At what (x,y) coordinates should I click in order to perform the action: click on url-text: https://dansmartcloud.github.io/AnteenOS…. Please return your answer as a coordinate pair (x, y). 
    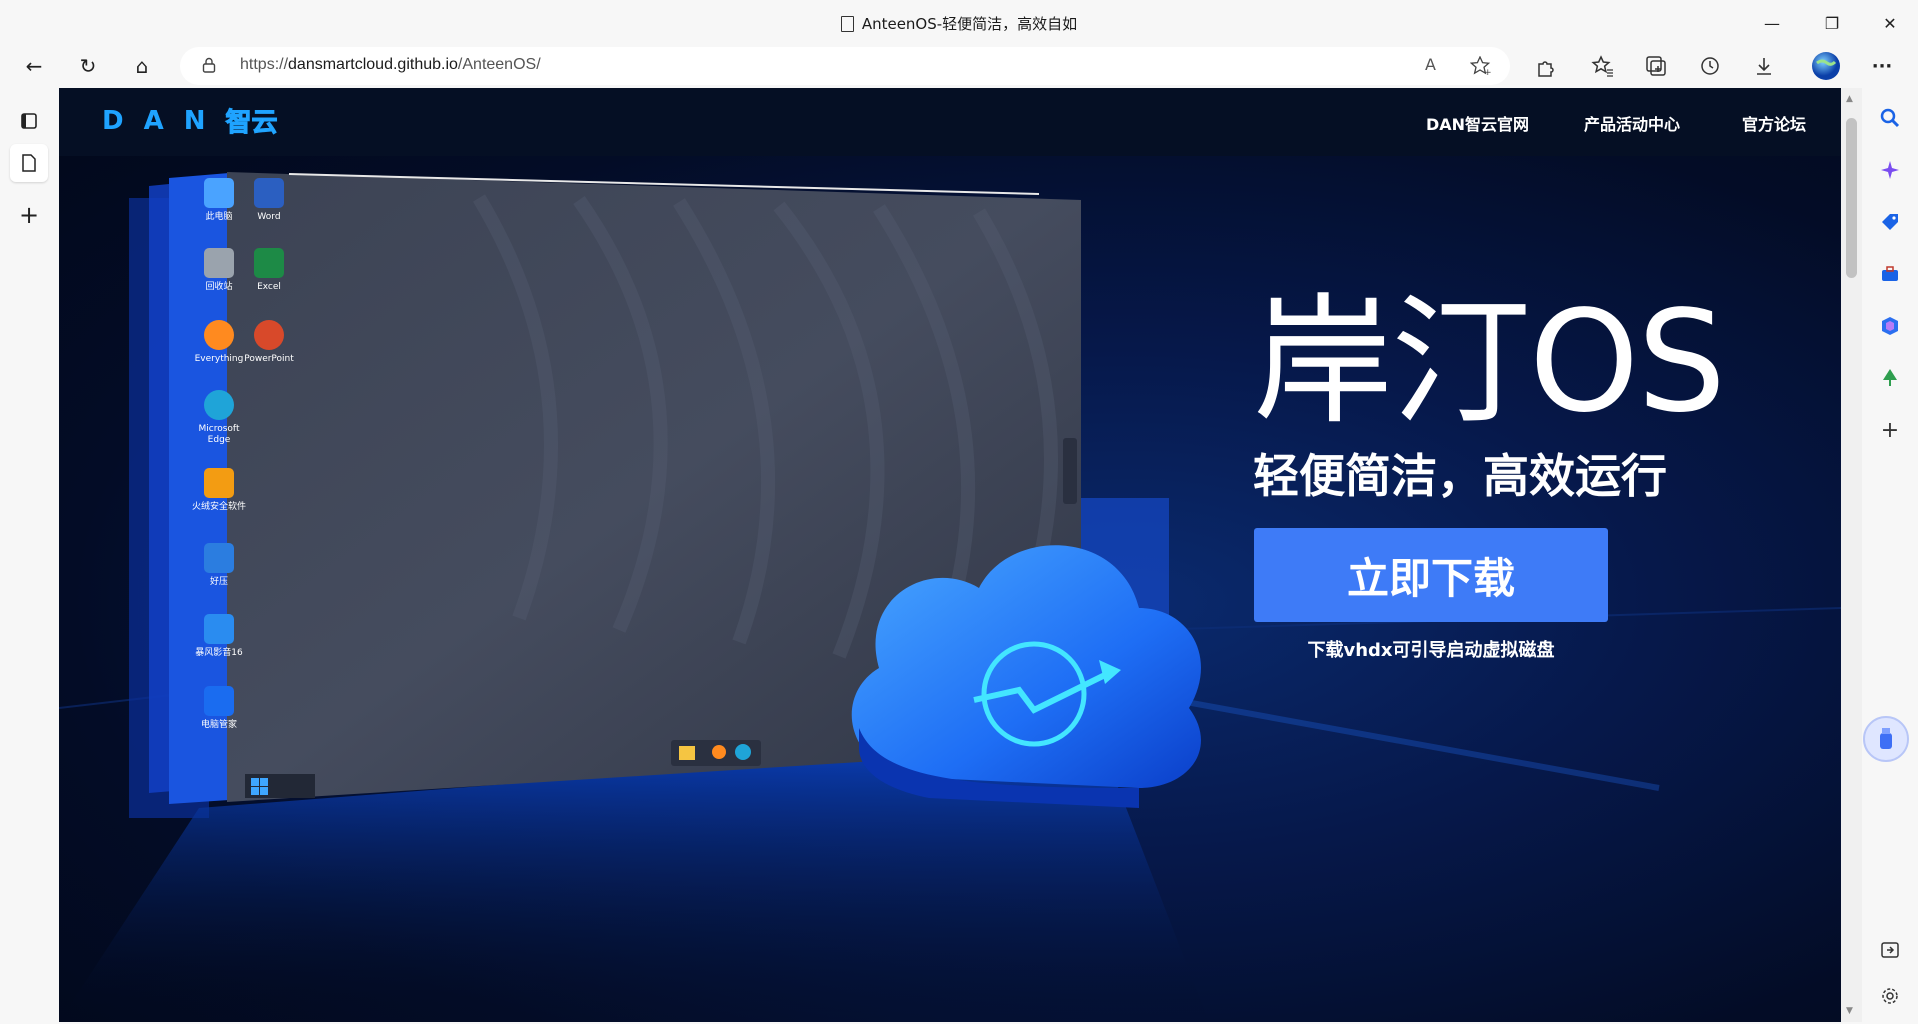
    Looking at the image, I should click on (390, 65).